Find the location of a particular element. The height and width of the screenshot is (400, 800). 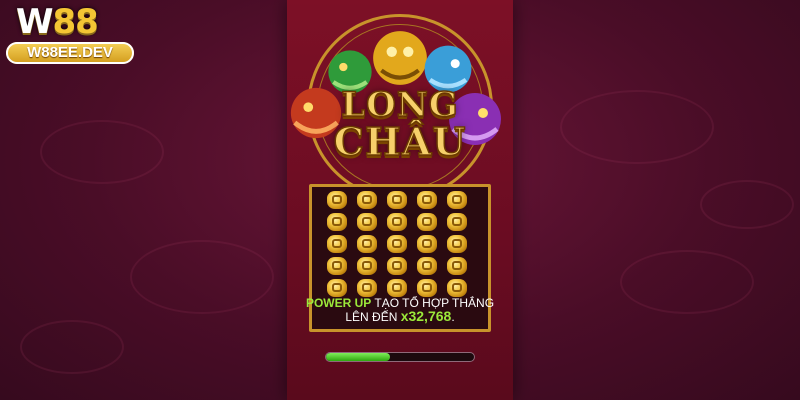

reel-grid is located at coordinates (397, 244).